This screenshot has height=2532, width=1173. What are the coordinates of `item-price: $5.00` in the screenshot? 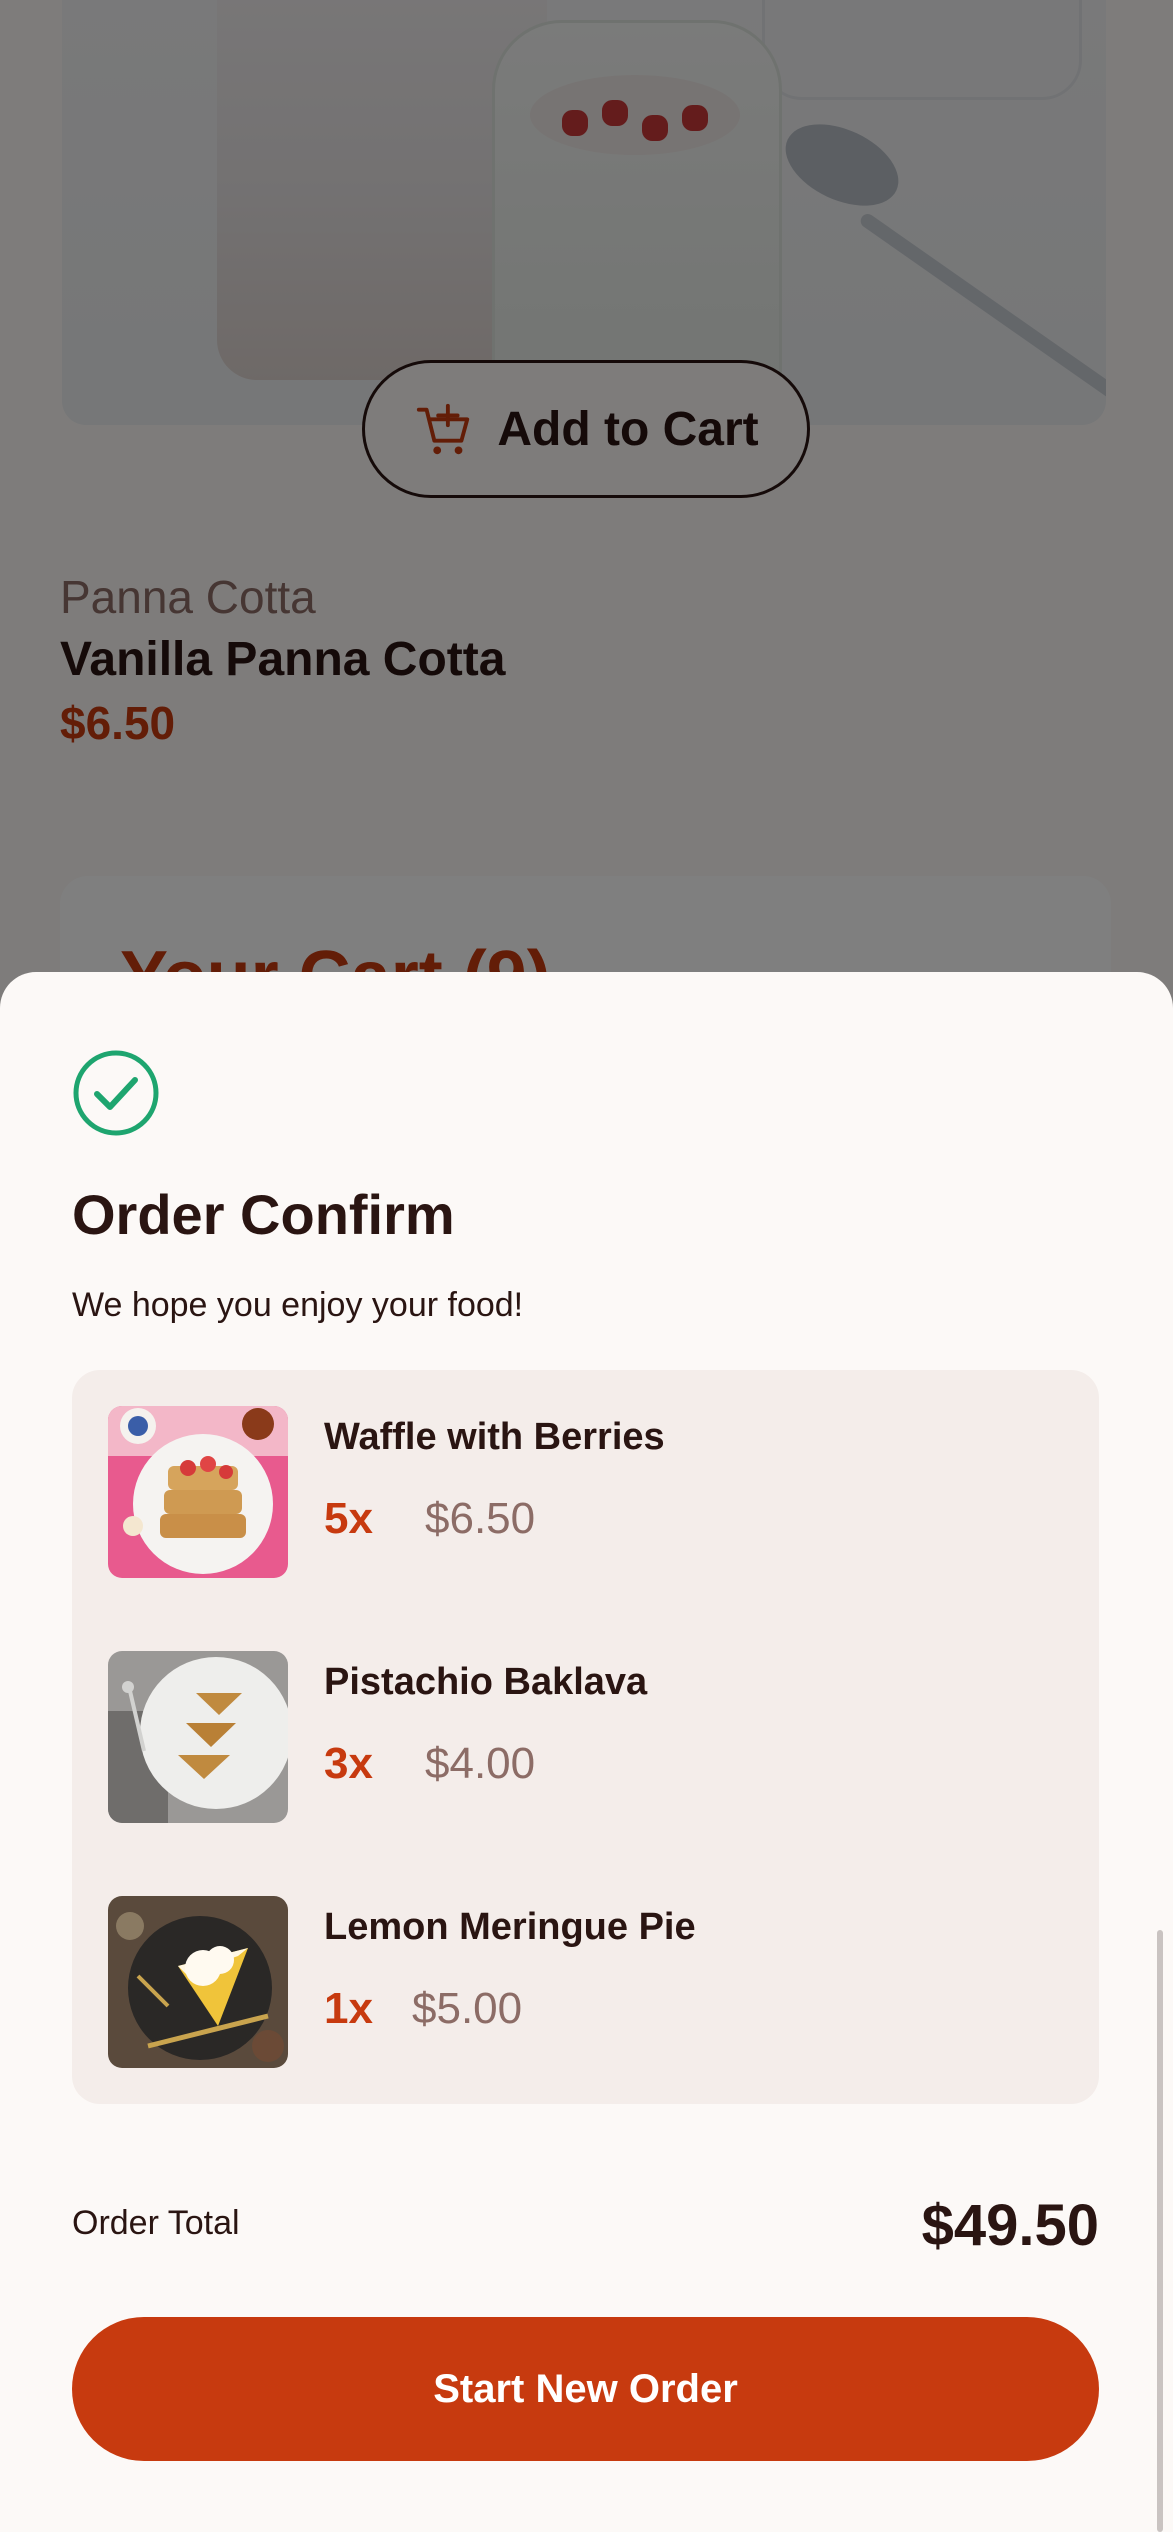 It's located at (467, 2008).